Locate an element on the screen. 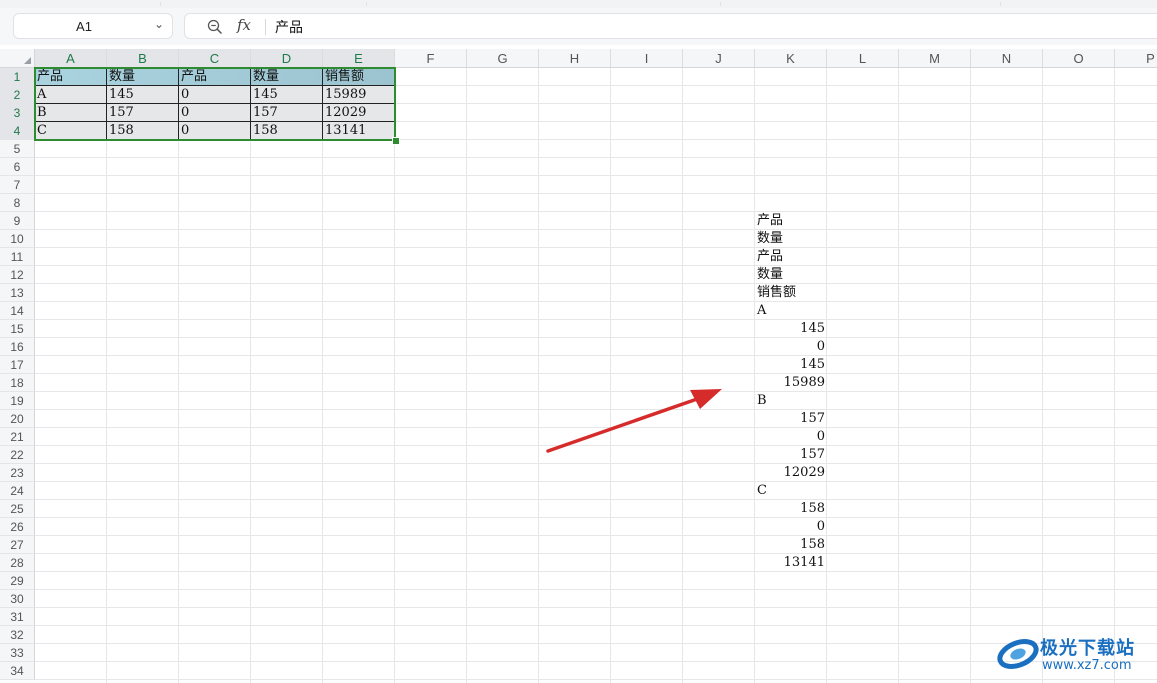 The width and height of the screenshot is (1157, 683). fx-icon: fx is located at coordinates (244, 25).